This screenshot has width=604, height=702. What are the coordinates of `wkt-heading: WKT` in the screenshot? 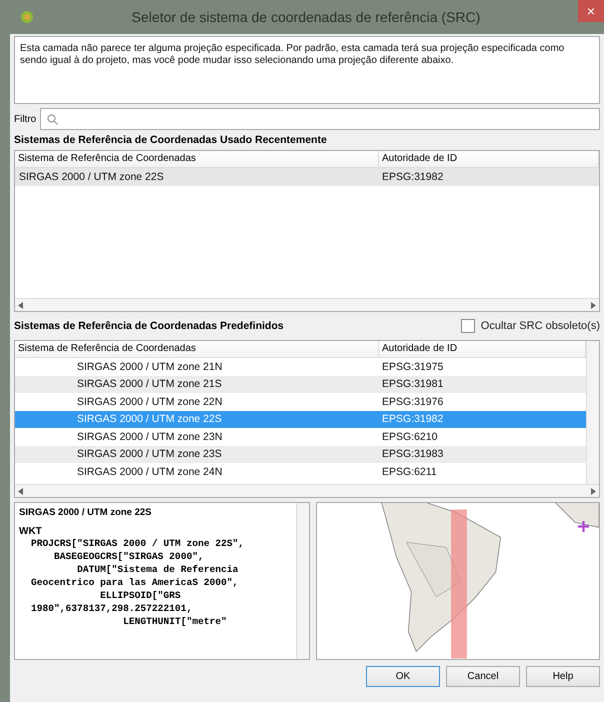 It's located at (31, 531).